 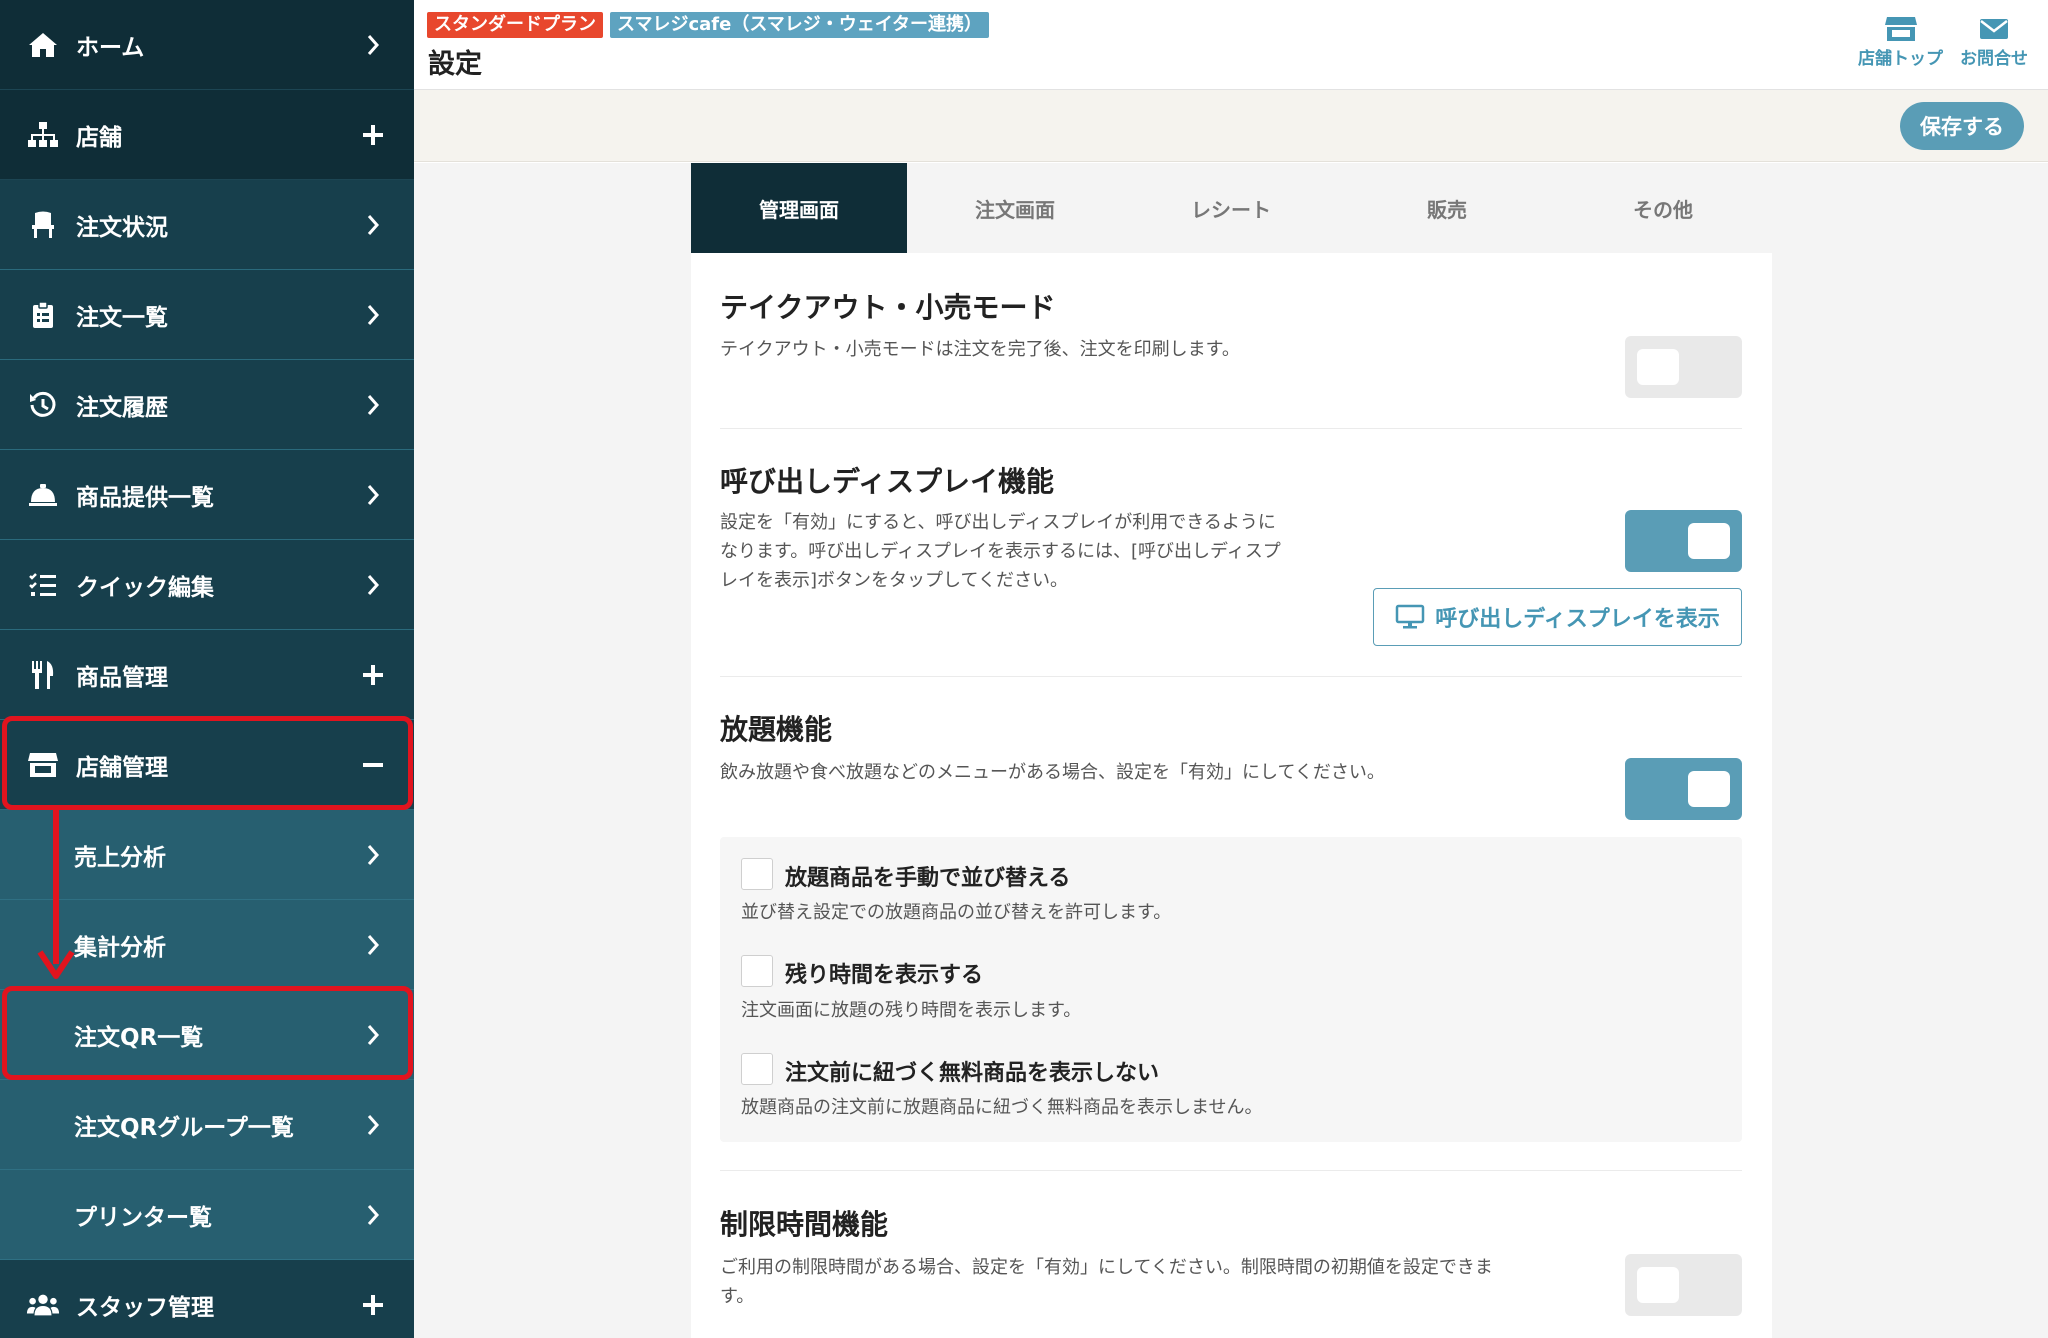 I want to click on sidebar-item-label: 集計分析, so click(x=120, y=947).